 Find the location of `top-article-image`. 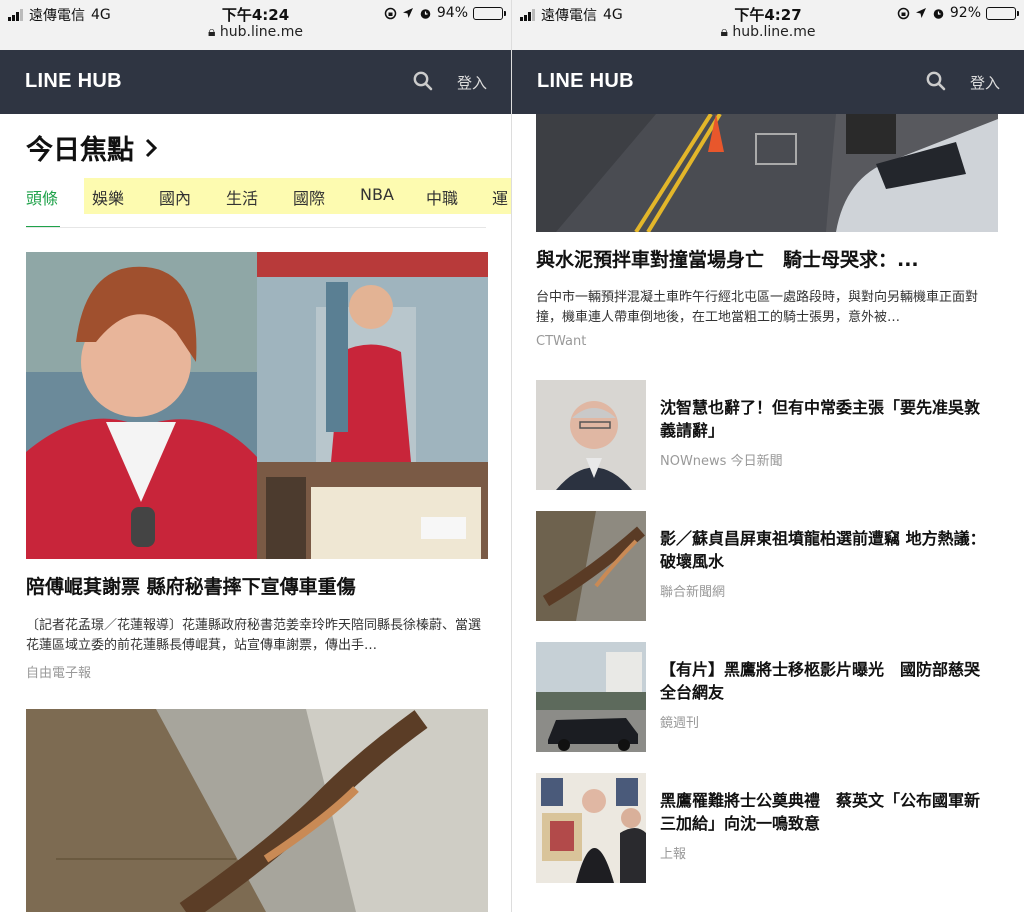

top-article-image is located at coordinates (767, 173).